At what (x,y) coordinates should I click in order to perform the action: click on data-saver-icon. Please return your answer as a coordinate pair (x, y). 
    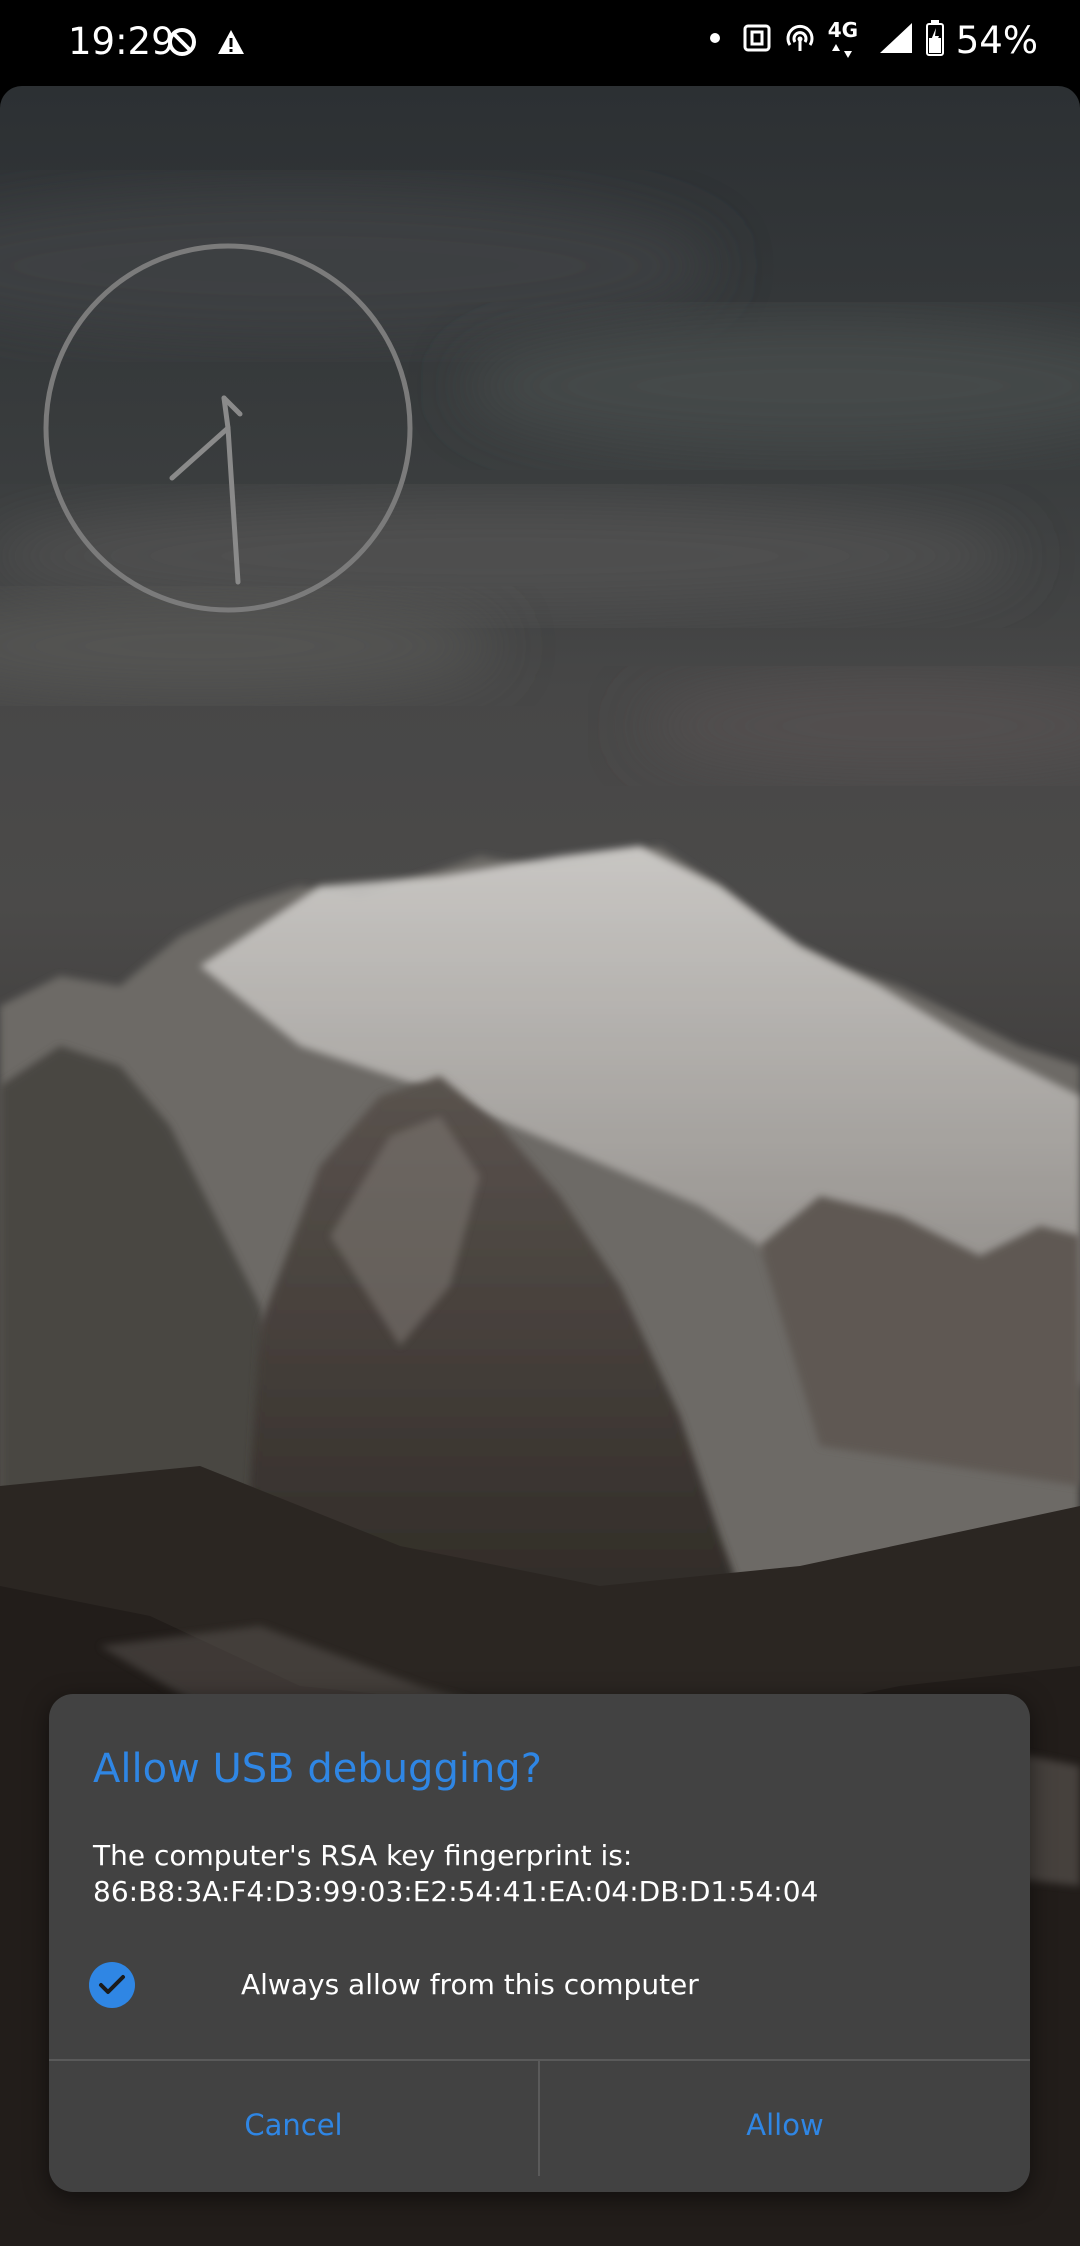
    Looking at the image, I should click on (182, 44).